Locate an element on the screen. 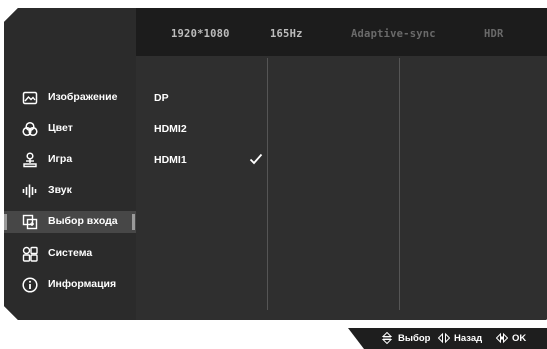 The width and height of the screenshot is (547, 349). select-hint: Выбор is located at coordinates (414, 338).